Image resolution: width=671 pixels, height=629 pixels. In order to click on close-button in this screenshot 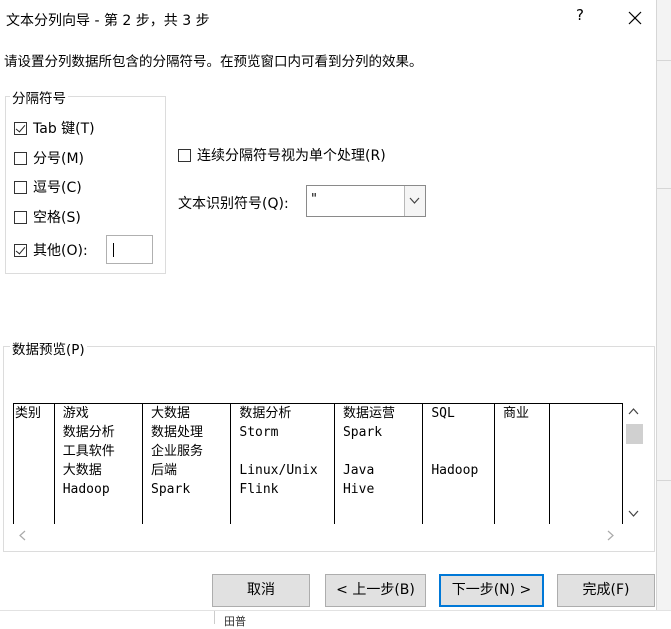, I will do `click(635, 18)`.